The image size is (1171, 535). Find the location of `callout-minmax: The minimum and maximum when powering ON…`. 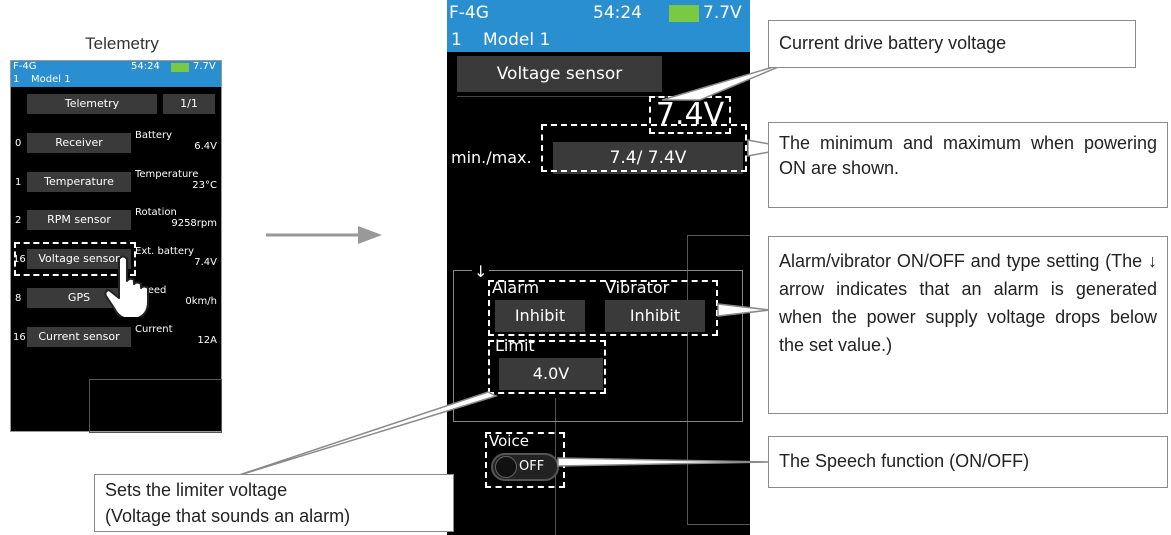

callout-minmax: The minimum and maximum when powering ON… is located at coordinates (968, 165).